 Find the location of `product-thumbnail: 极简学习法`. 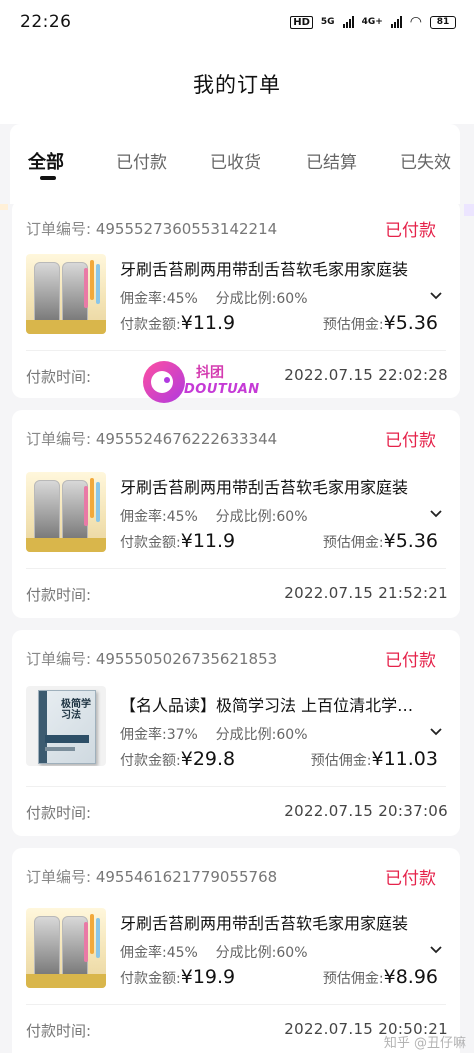

product-thumbnail: 极简学习法 is located at coordinates (66, 726).